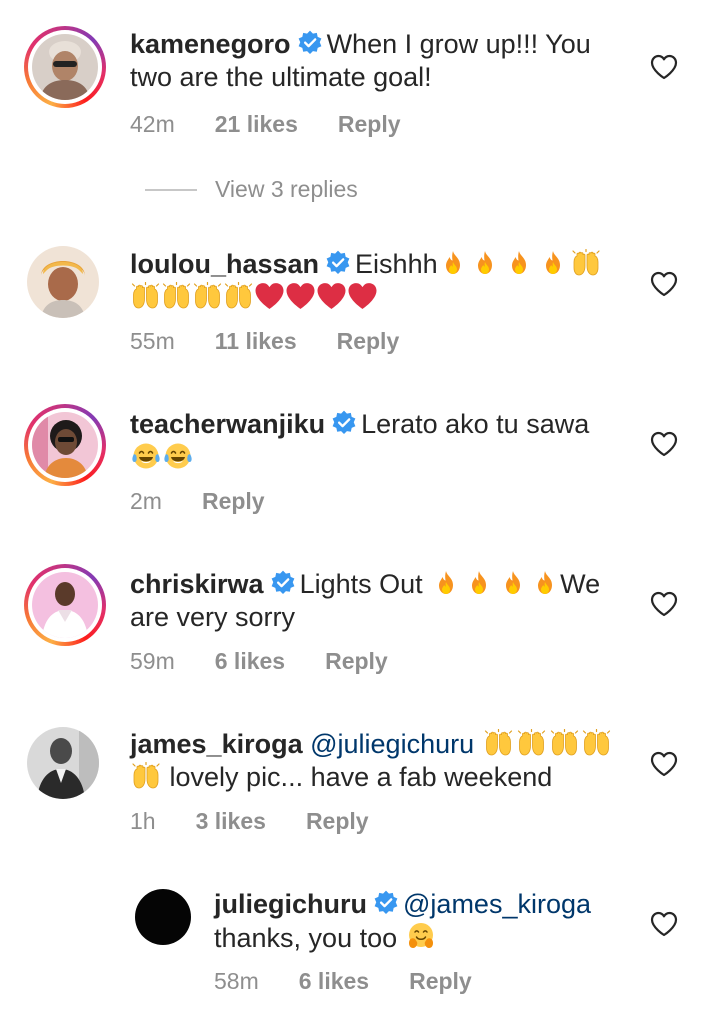  I want to click on username: juliegichuru, so click(290, 904).